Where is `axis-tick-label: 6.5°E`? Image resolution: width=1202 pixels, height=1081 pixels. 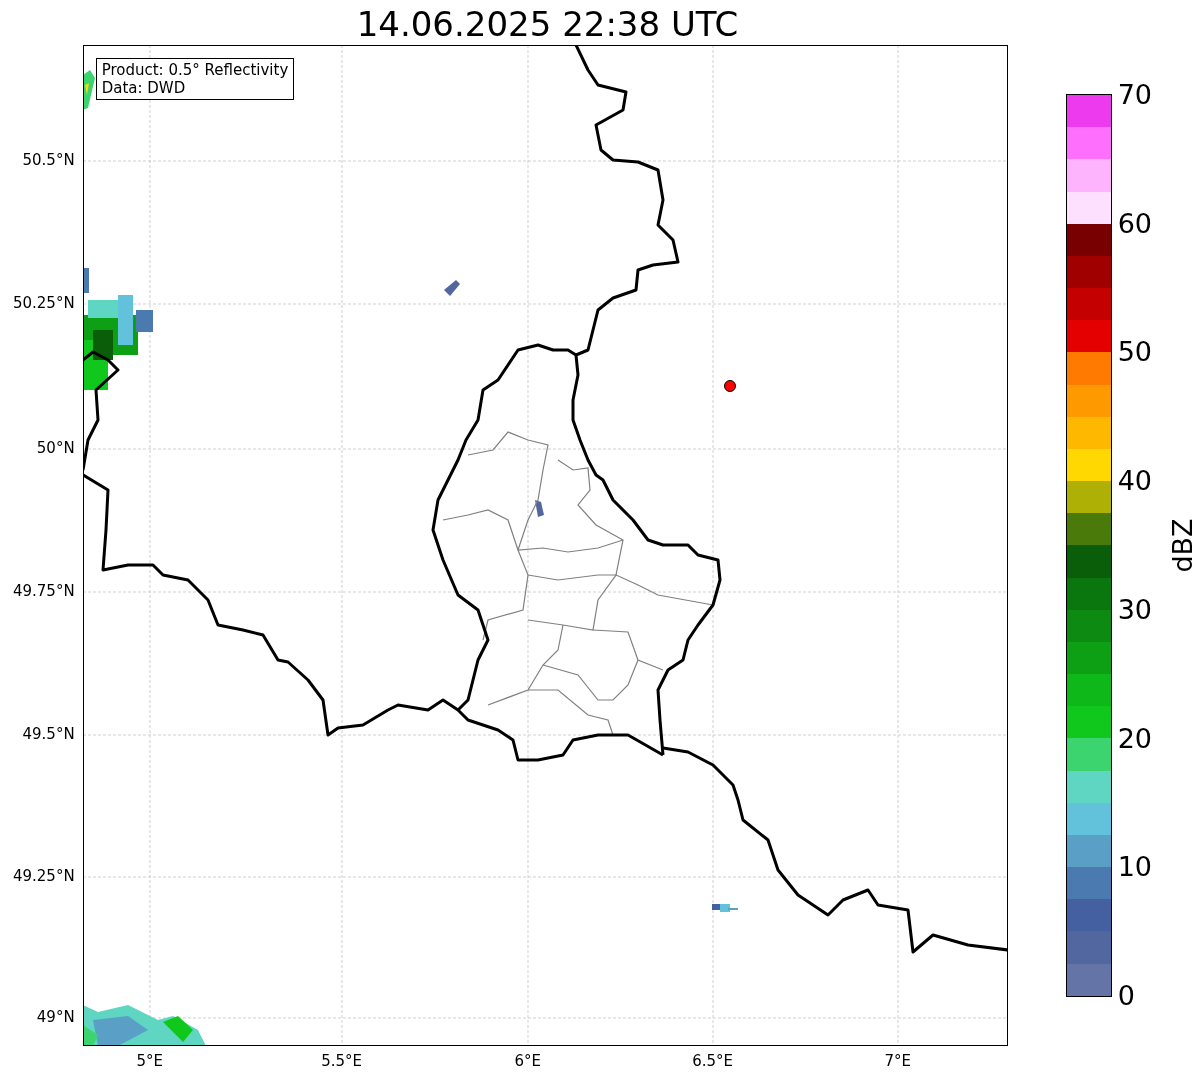
axis-tick-label: 6.5°E is located at coordinates (713, 1061).